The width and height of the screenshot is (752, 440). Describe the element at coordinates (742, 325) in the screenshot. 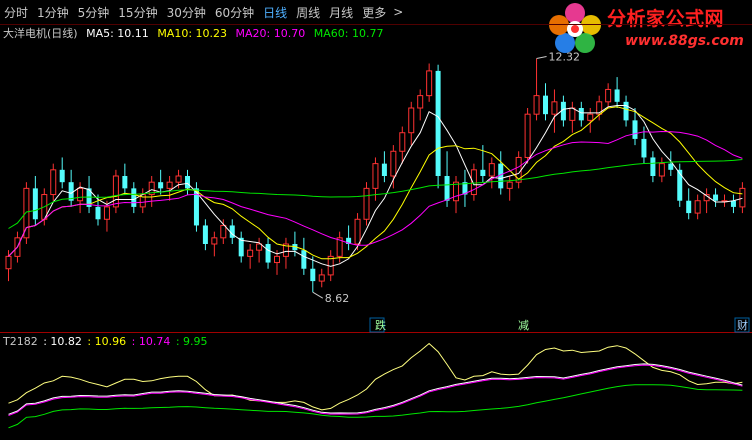

I see `event-marker-finance: 财` at that location.